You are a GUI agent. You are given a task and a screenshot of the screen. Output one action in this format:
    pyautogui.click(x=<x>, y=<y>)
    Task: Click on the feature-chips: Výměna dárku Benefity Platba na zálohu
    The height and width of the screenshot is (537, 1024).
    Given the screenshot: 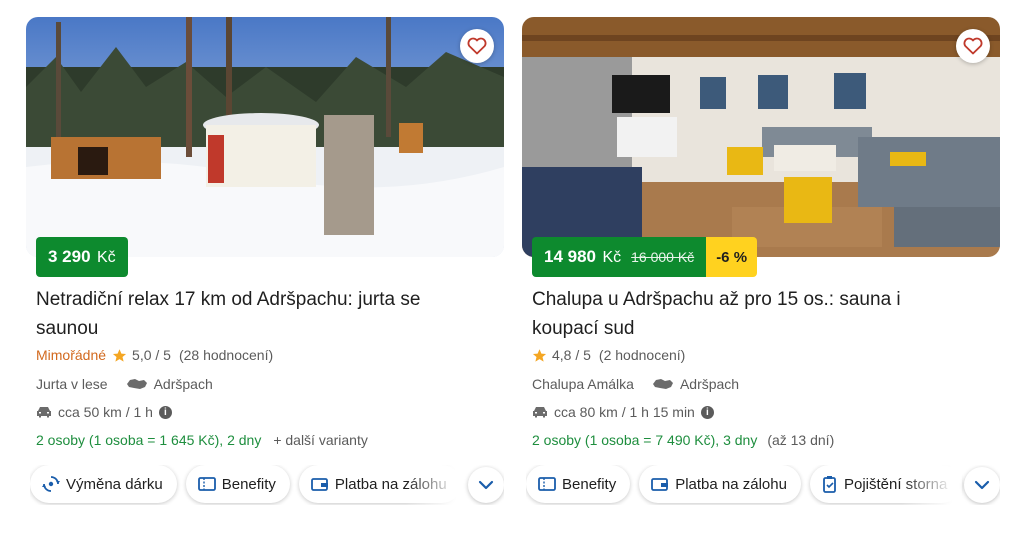 What is the action you would take?
    pyautogui.click(x=267, y=485)
    